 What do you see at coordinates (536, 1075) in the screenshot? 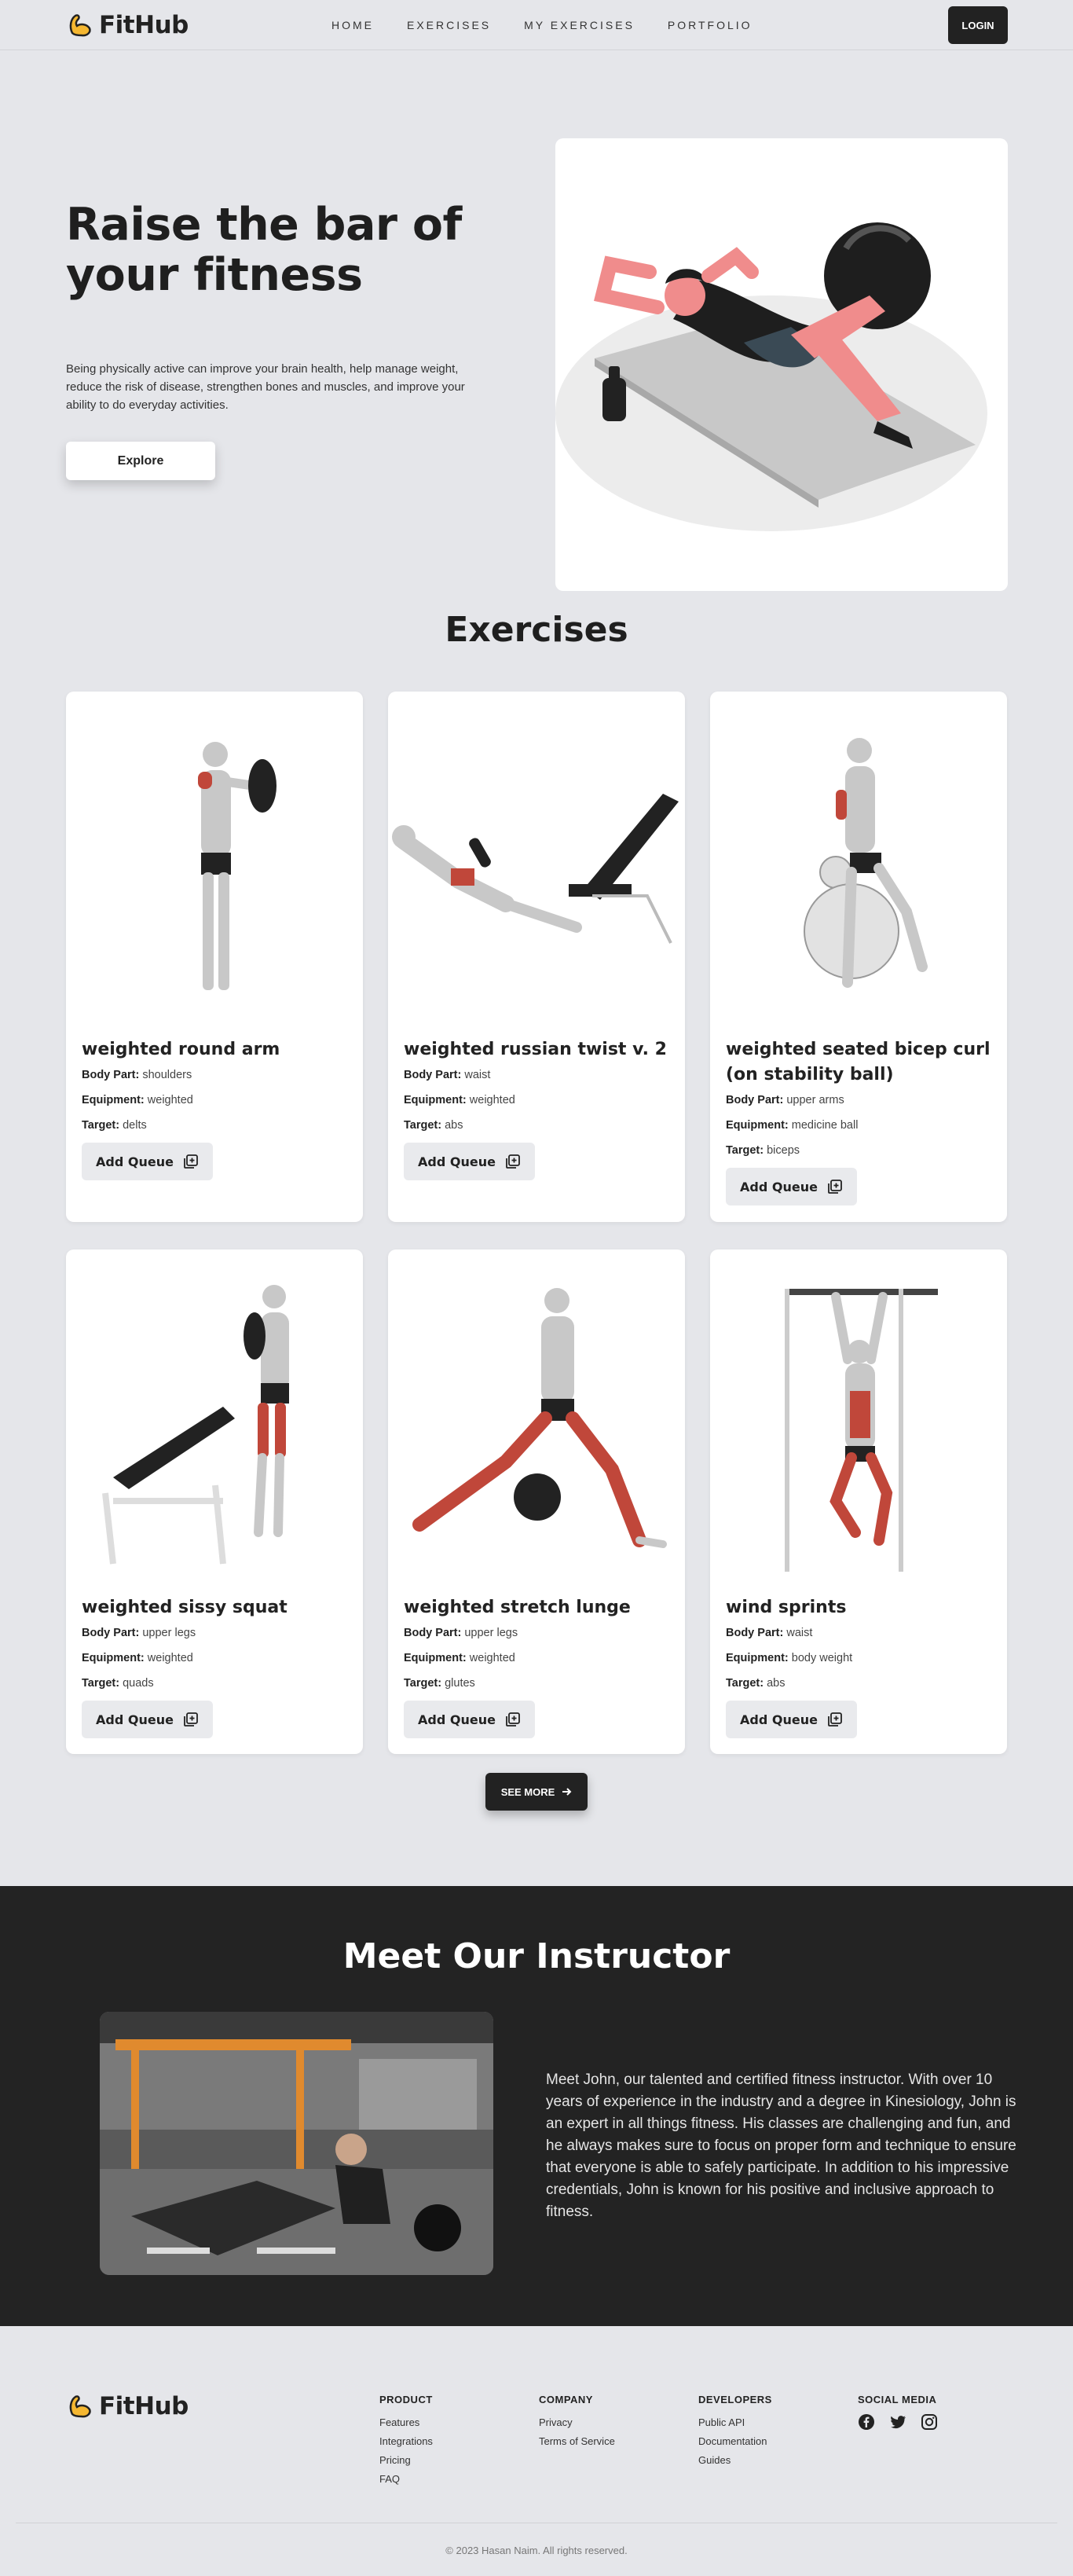
I see `exercise-body-part: Body Part: waist` at bounding box center [536, 1075].